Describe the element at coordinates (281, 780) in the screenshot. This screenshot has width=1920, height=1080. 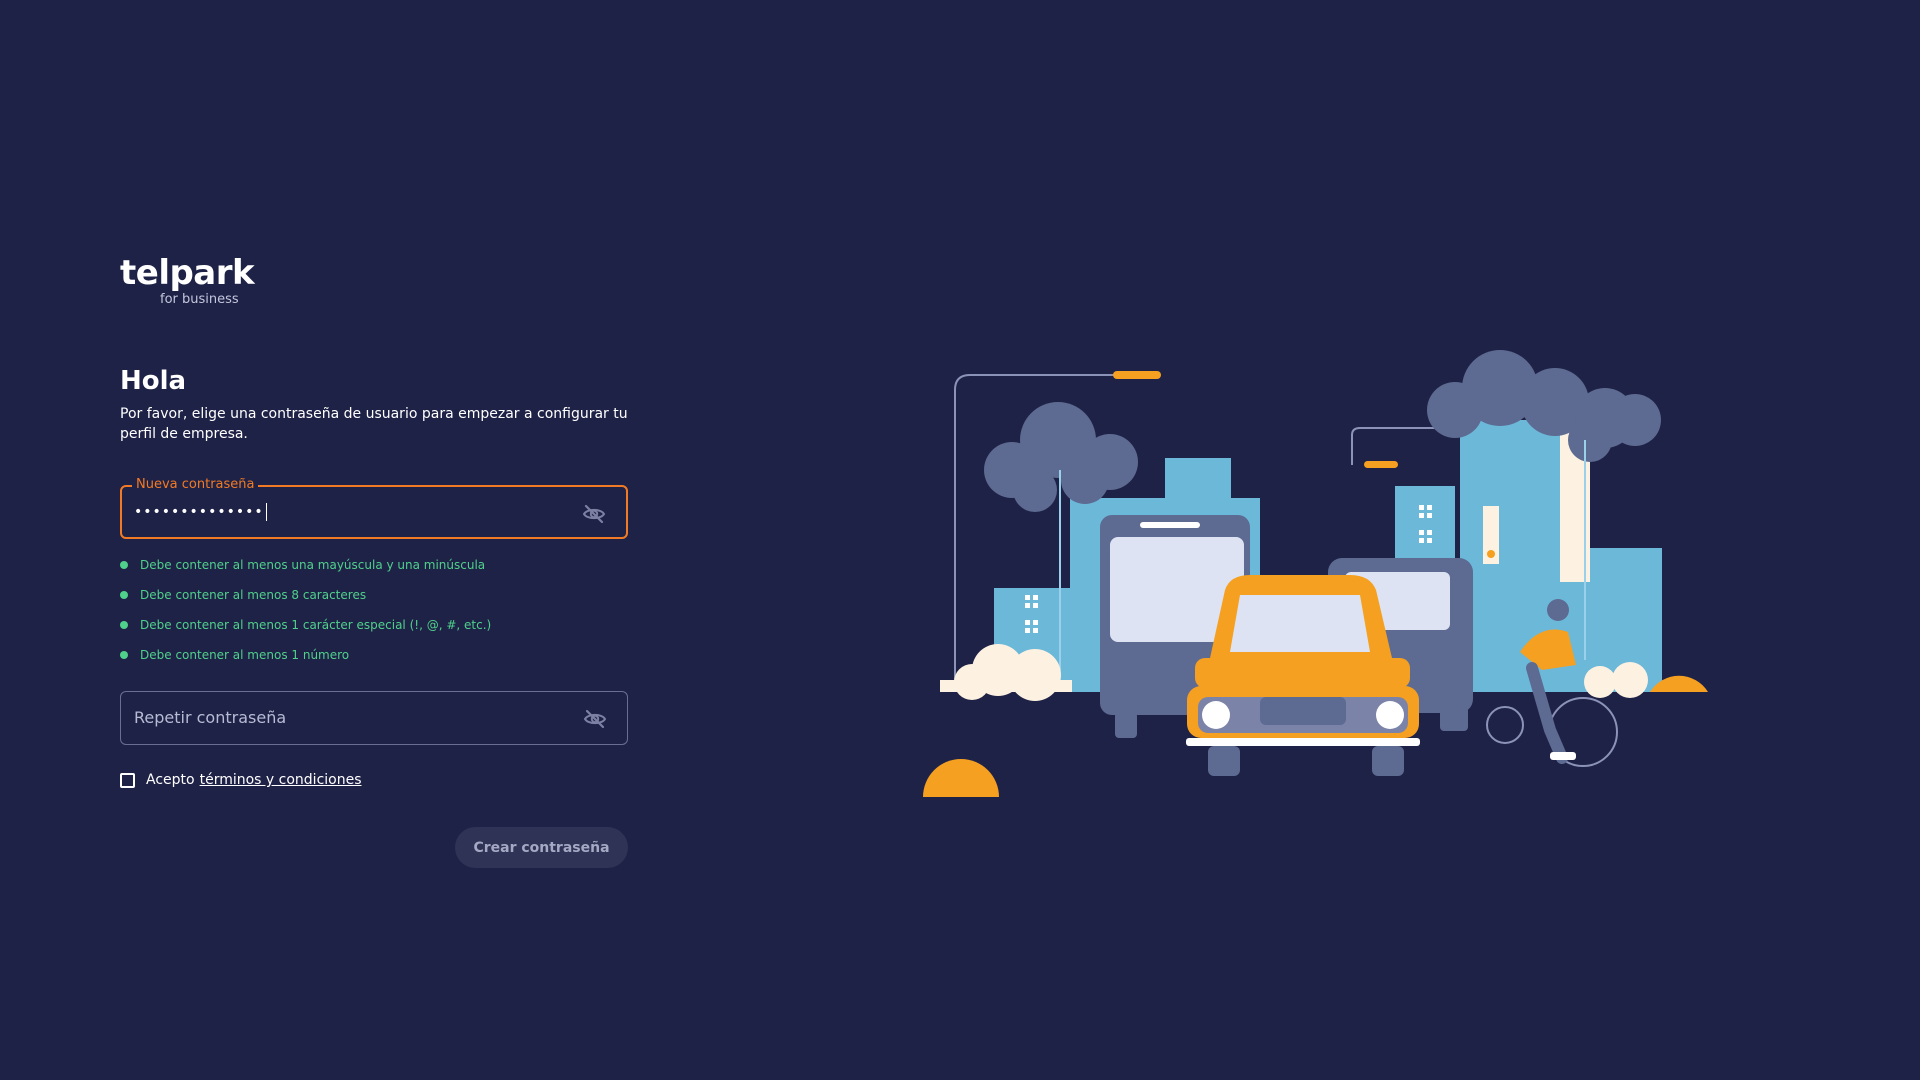
I see `terms-link: términos y condiciones` at that location.